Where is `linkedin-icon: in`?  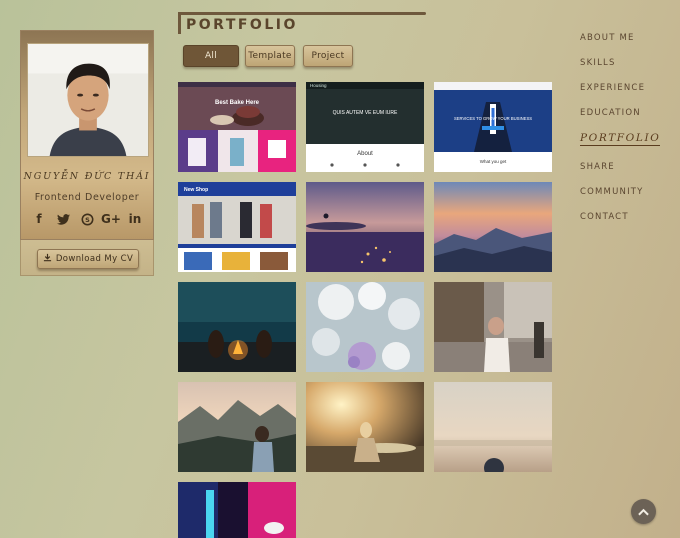
linkedin-icon: in is located at coordinates (135, 219).